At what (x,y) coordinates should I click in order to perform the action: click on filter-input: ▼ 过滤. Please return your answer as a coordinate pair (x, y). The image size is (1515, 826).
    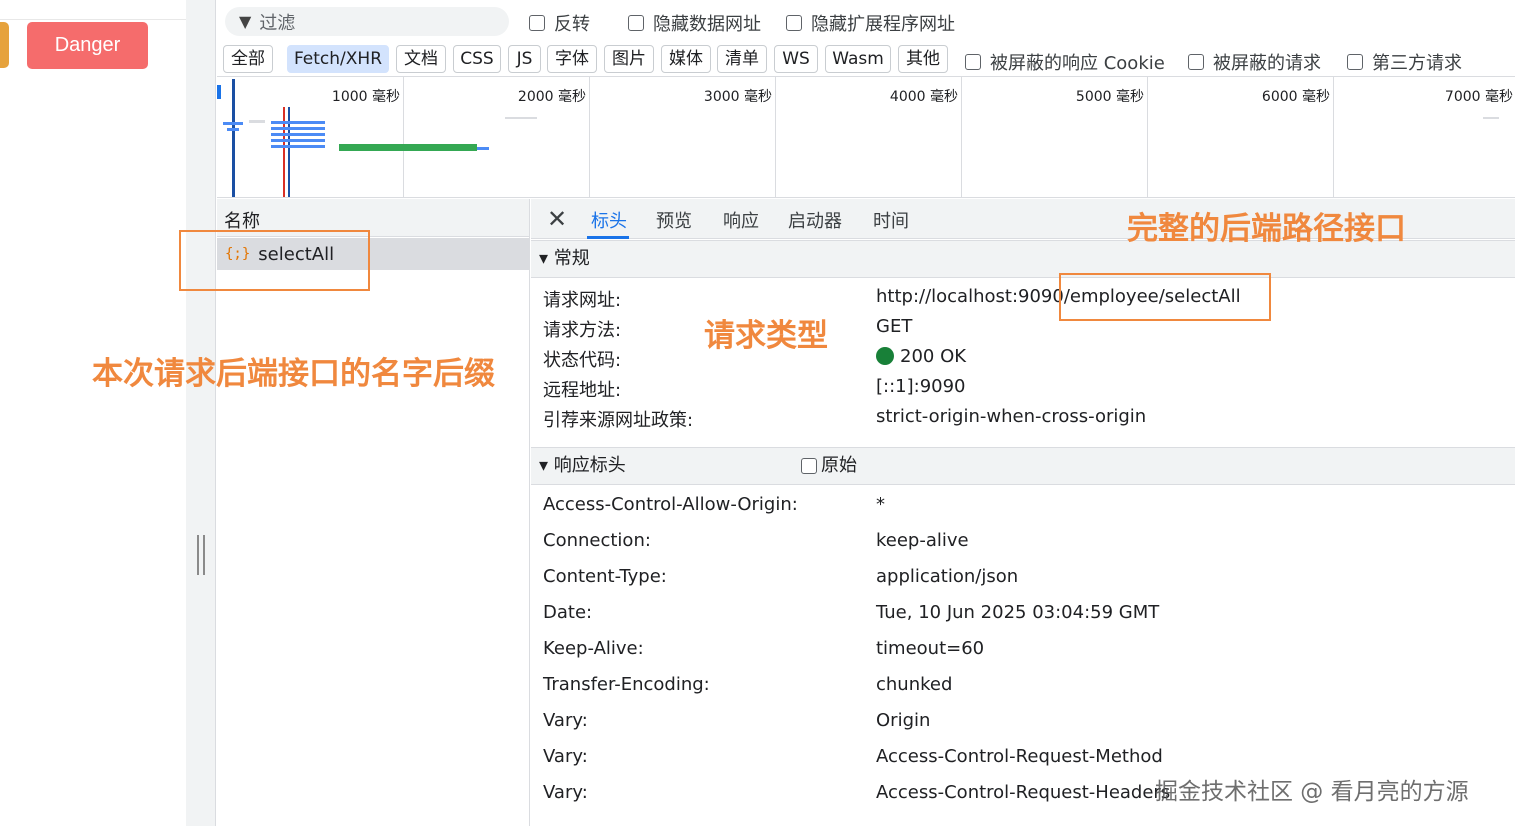
    Looking at the image, I should click on (367, 21).